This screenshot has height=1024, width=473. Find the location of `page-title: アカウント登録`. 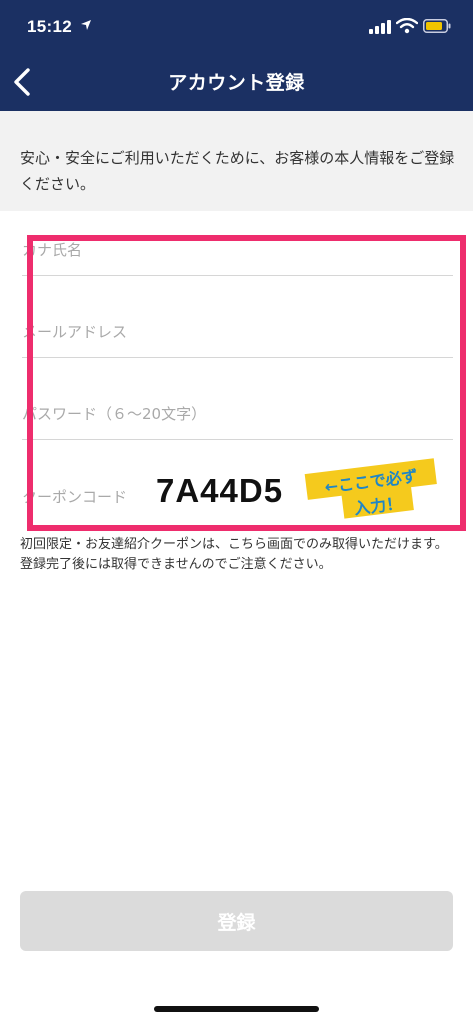

page-title: アカウント登録 is located at coordinates (236, 83).